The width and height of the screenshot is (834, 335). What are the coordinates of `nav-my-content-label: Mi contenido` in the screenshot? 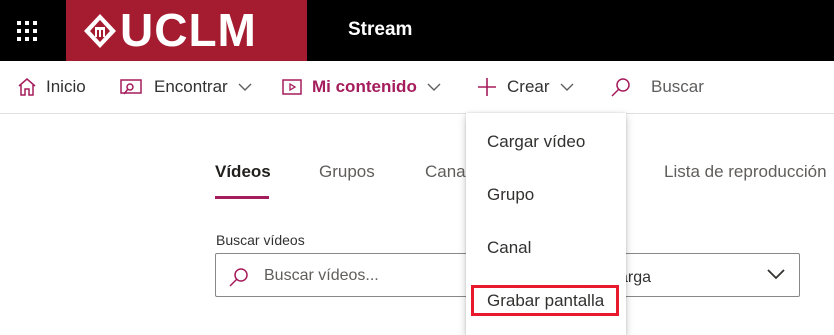 It's located at (364, 86).